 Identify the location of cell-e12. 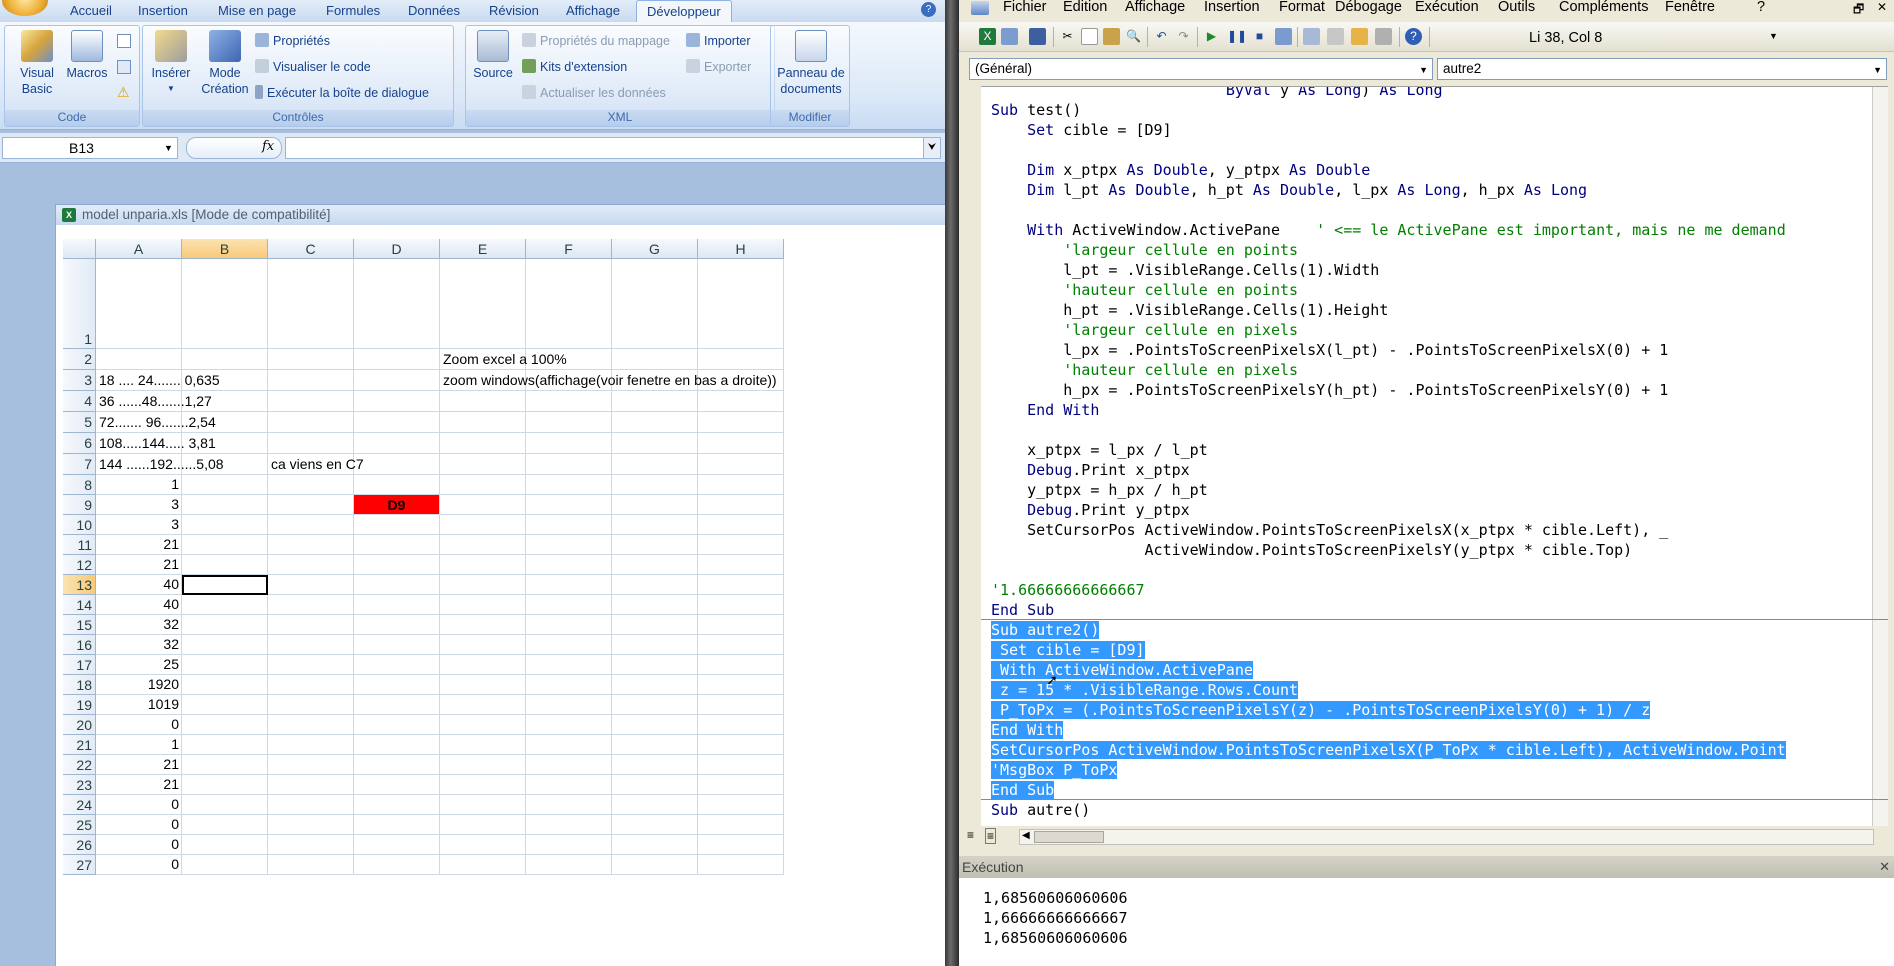
(483, 565).